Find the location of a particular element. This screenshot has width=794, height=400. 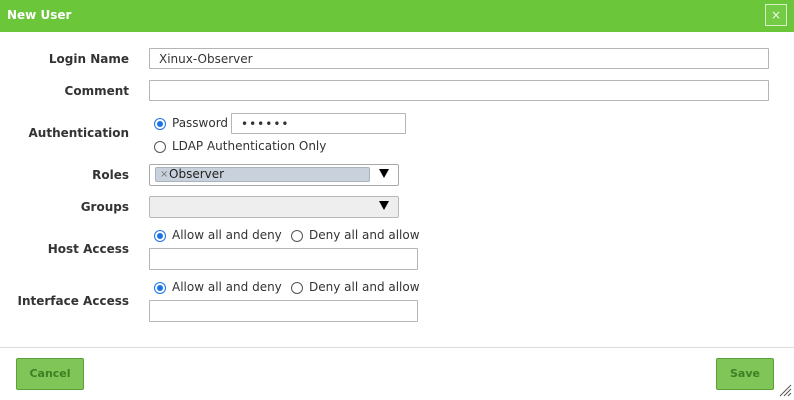

roles-label: Roles is located at coordinates (110, 175).